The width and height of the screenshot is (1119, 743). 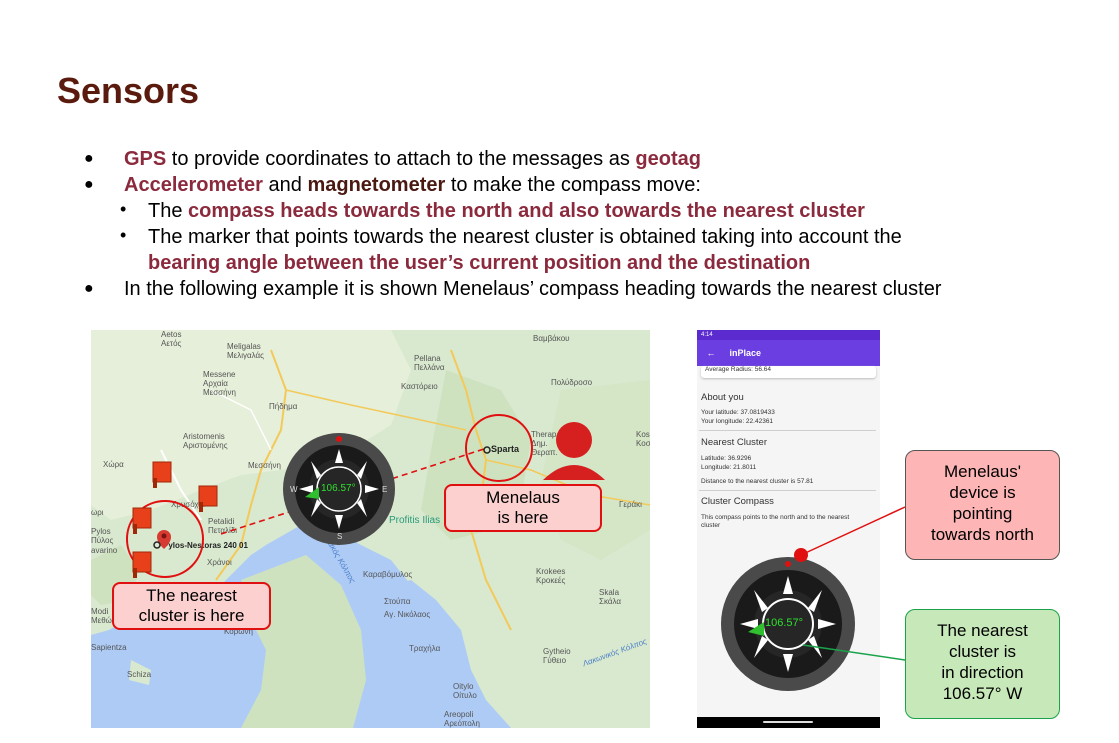 I want to click on home-indicator, so click(x=788, y=722).